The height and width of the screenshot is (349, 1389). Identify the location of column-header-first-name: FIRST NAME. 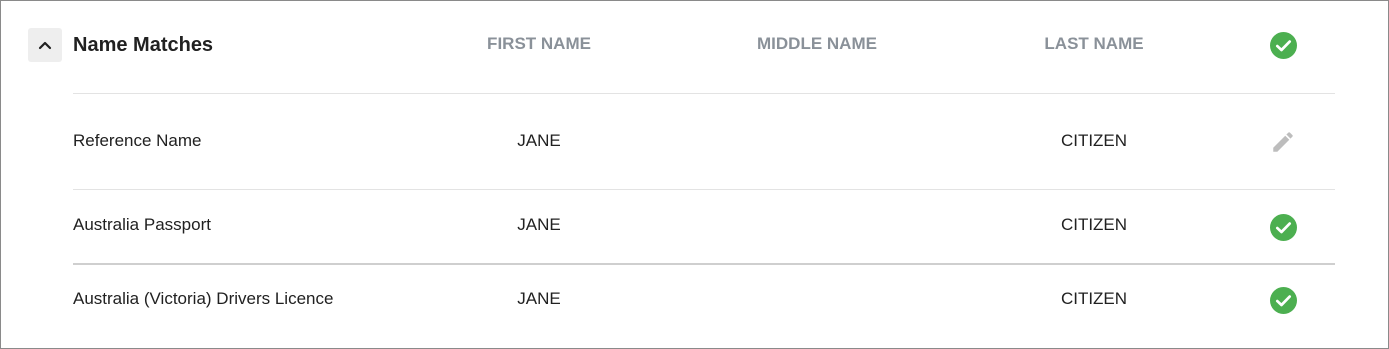
(539, 43).